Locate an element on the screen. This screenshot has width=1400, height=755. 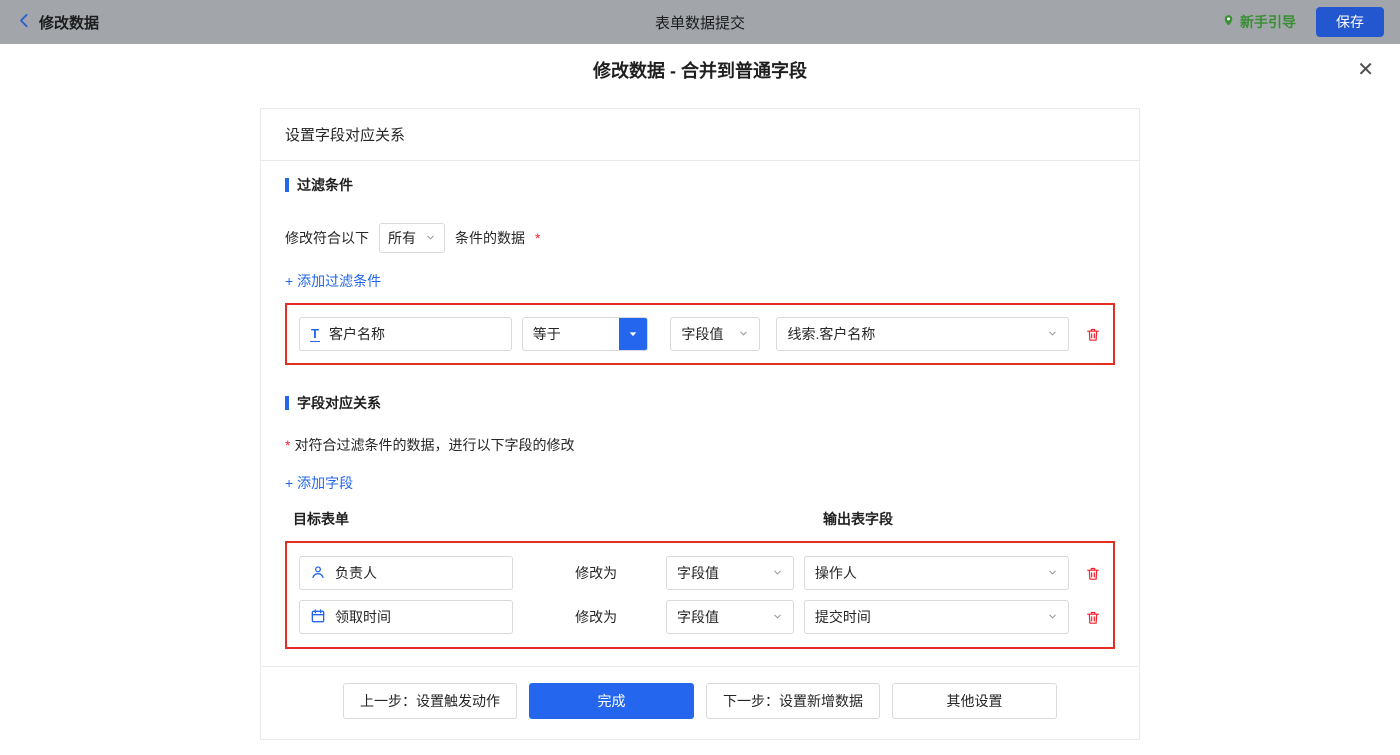
target-field-input: 负责人 is located at coordinates (406, 573).